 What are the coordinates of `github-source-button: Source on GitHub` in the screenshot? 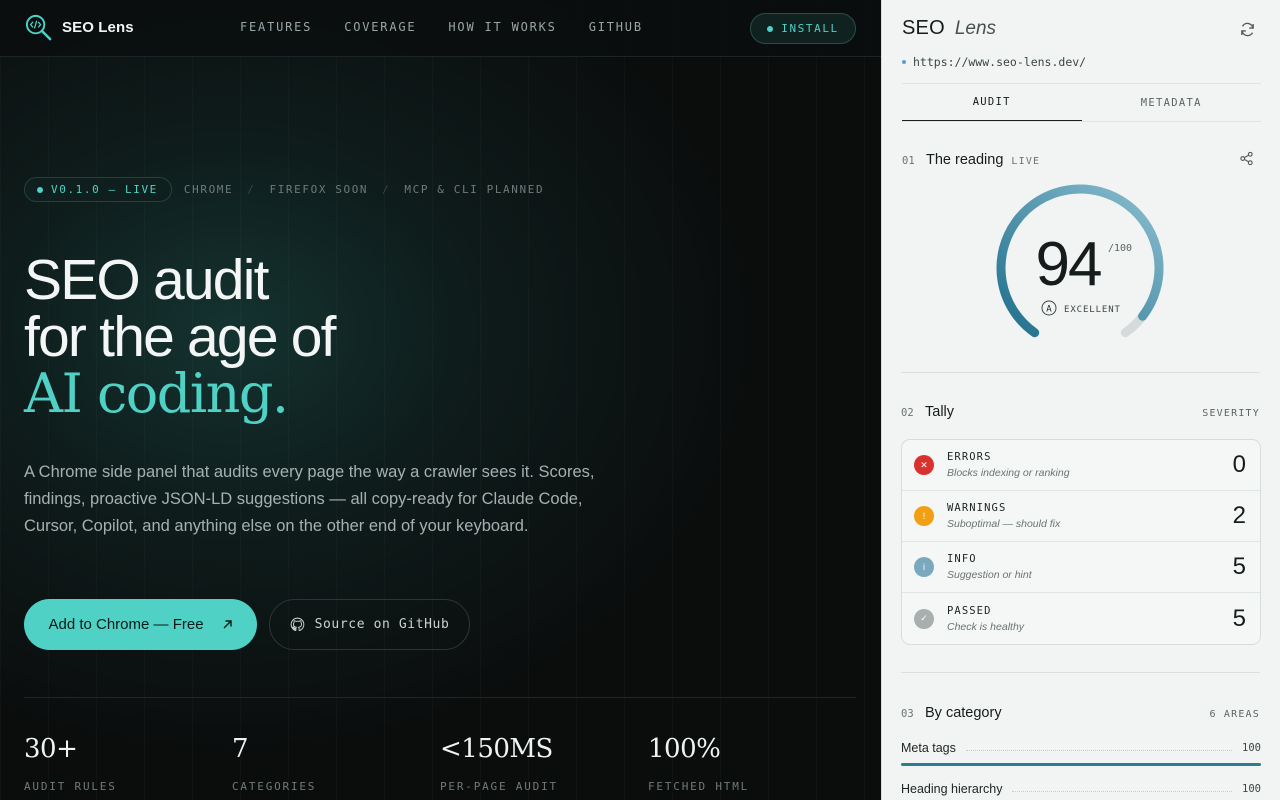 It's located at (369, 624).